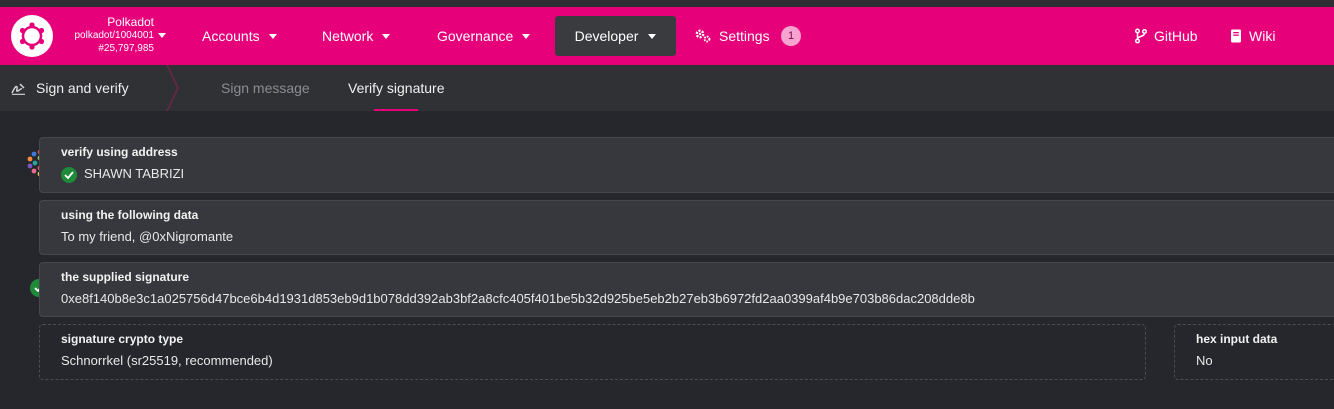 This screenshot has width=1334, height=409. What do you see at coordinates (172, 88) in the screenshot?
I see `breadcrumb-chevron-icon` at bounding box center [172, 88].